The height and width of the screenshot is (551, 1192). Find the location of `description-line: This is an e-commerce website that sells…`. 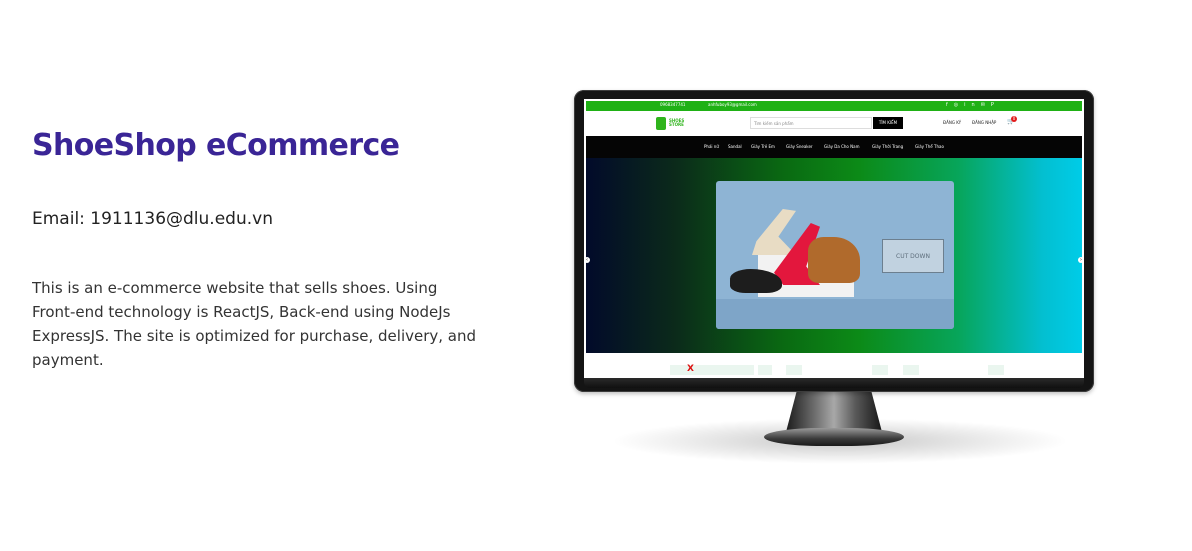

description-line: This is an e-commerce website that sells… is located at coordinates (235, 288).